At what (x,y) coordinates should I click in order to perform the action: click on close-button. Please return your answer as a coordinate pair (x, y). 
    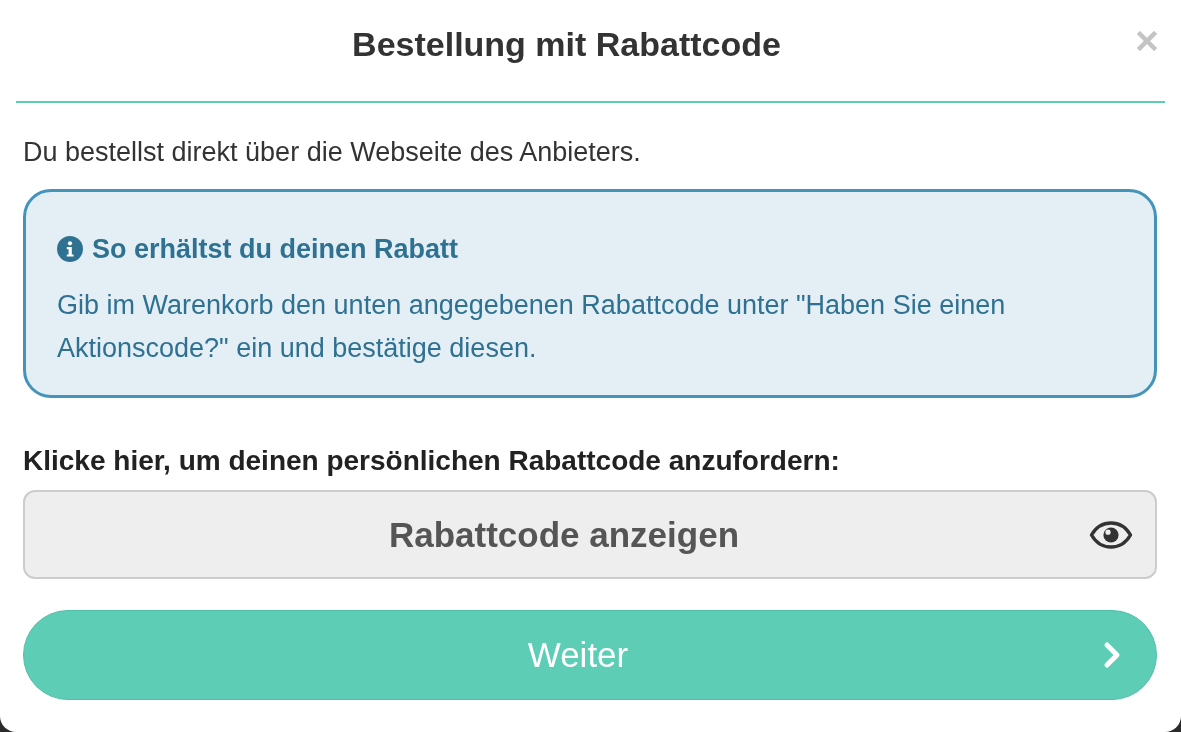
    Looking at the image, I should click on (1147, 40).